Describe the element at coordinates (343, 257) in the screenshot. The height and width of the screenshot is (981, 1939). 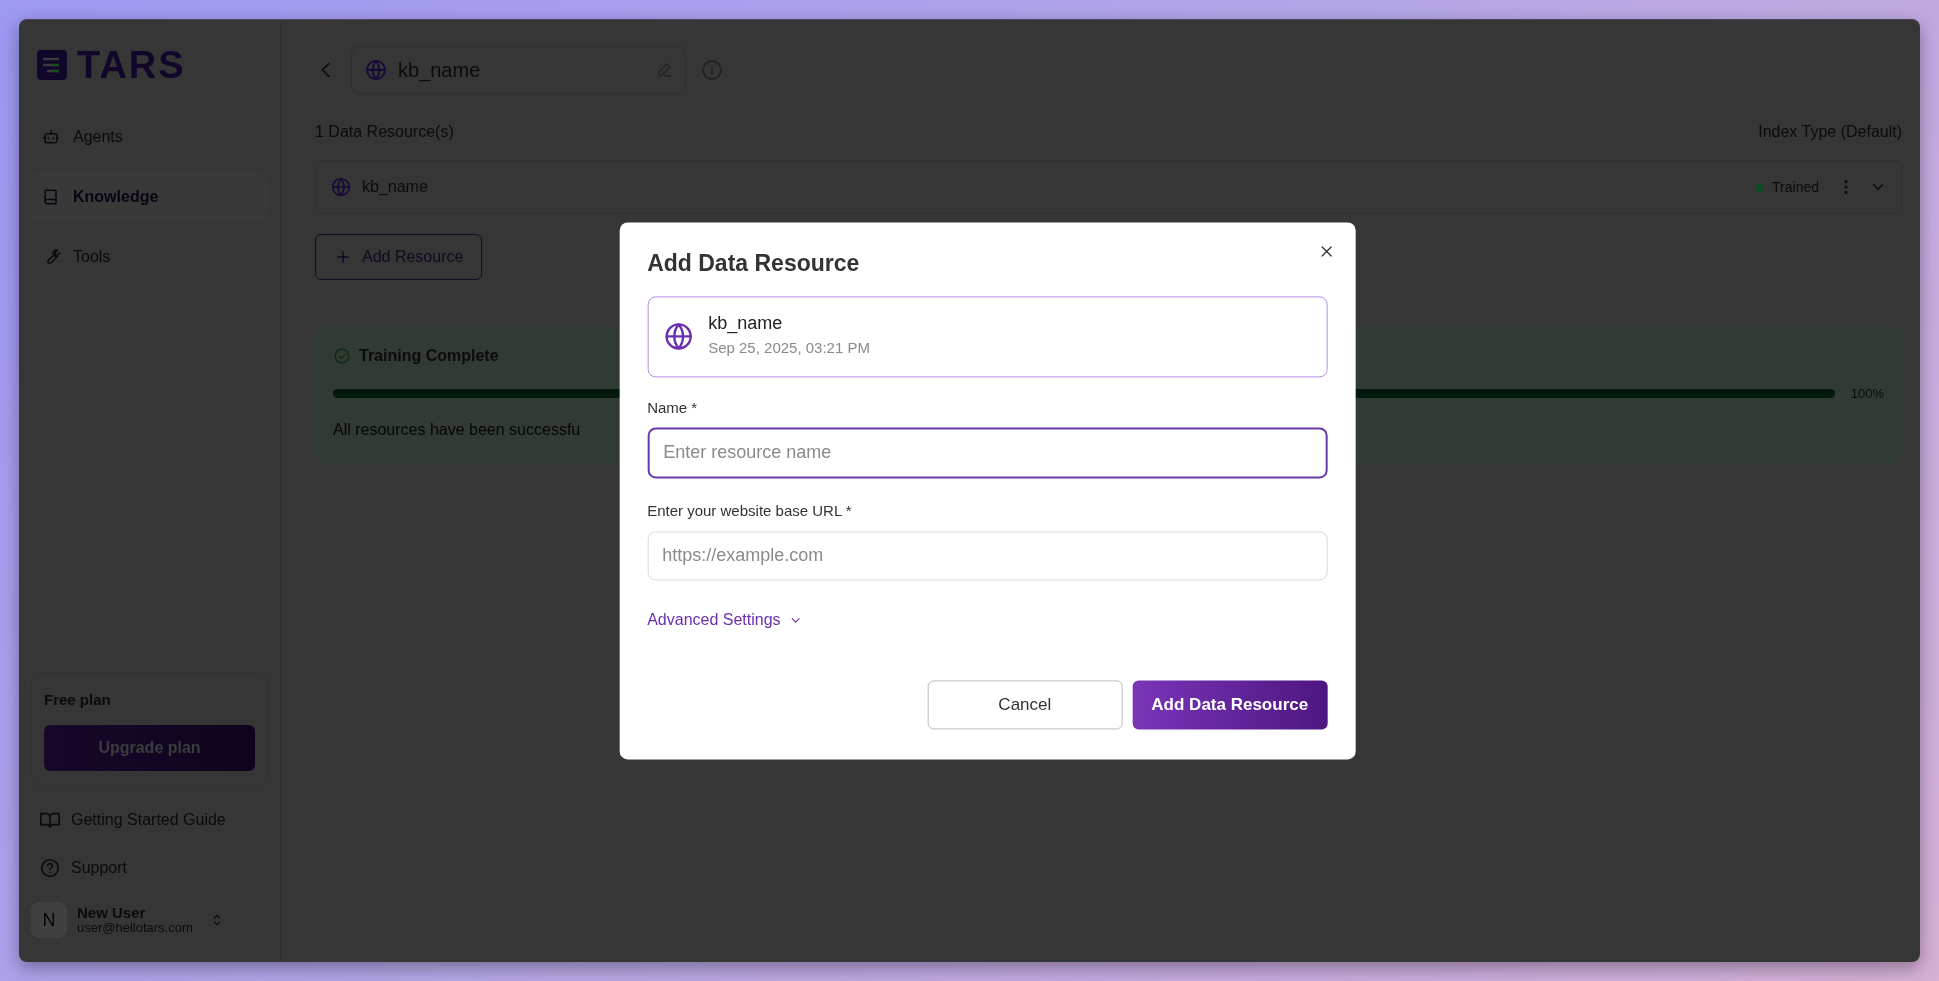
I see `plus-icon` at that location.